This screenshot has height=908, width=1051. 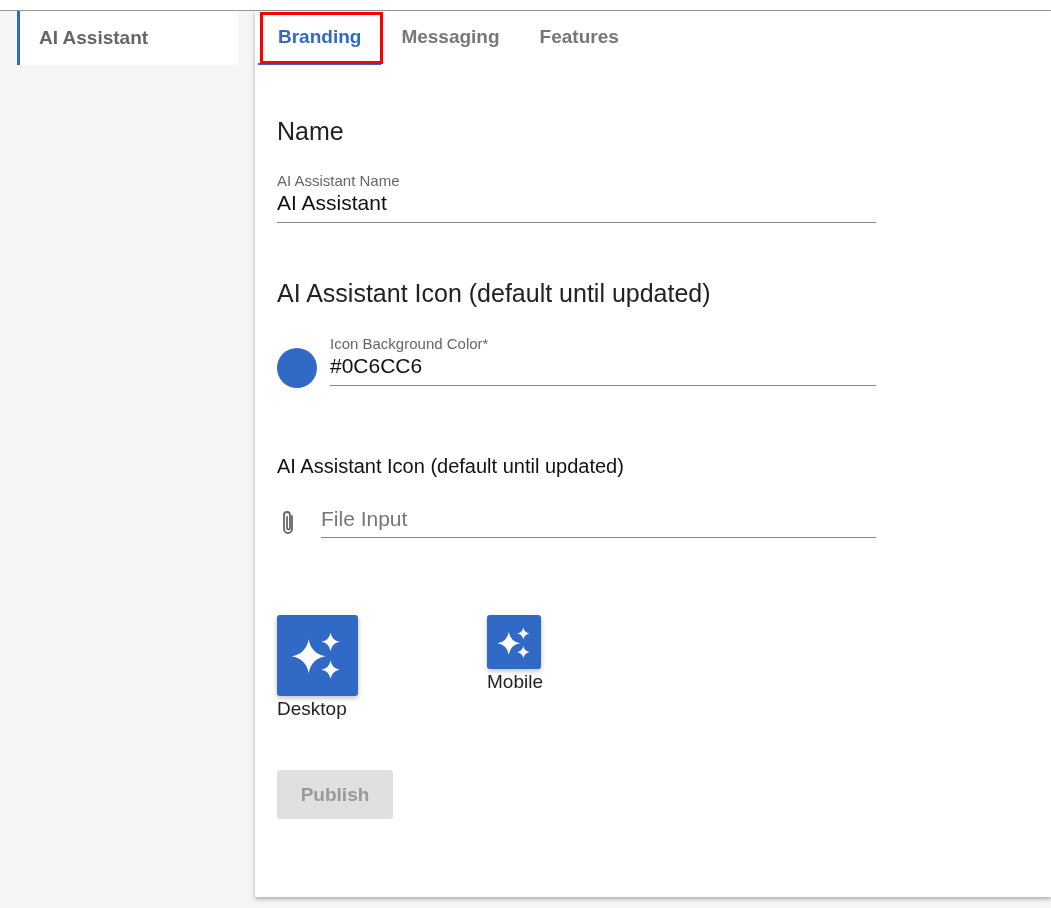 What do you see at coordinates (515, 682) in the screenshot?
I see `preview-label: Mobile` at bounding box center [515, 682].